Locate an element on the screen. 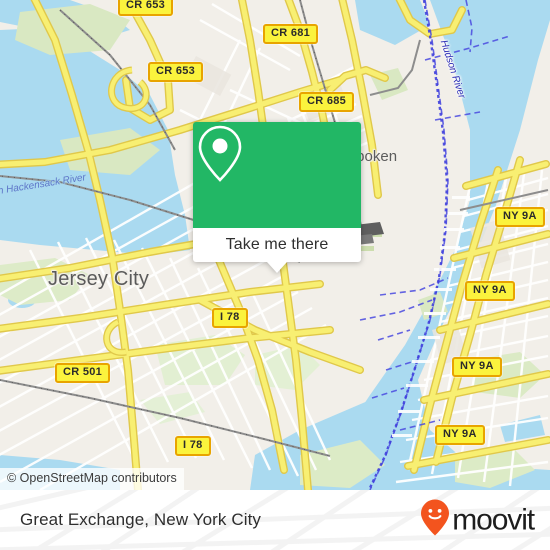  highway-shield-ny9a-4: NY 9A is located at coordinates (460, 435).